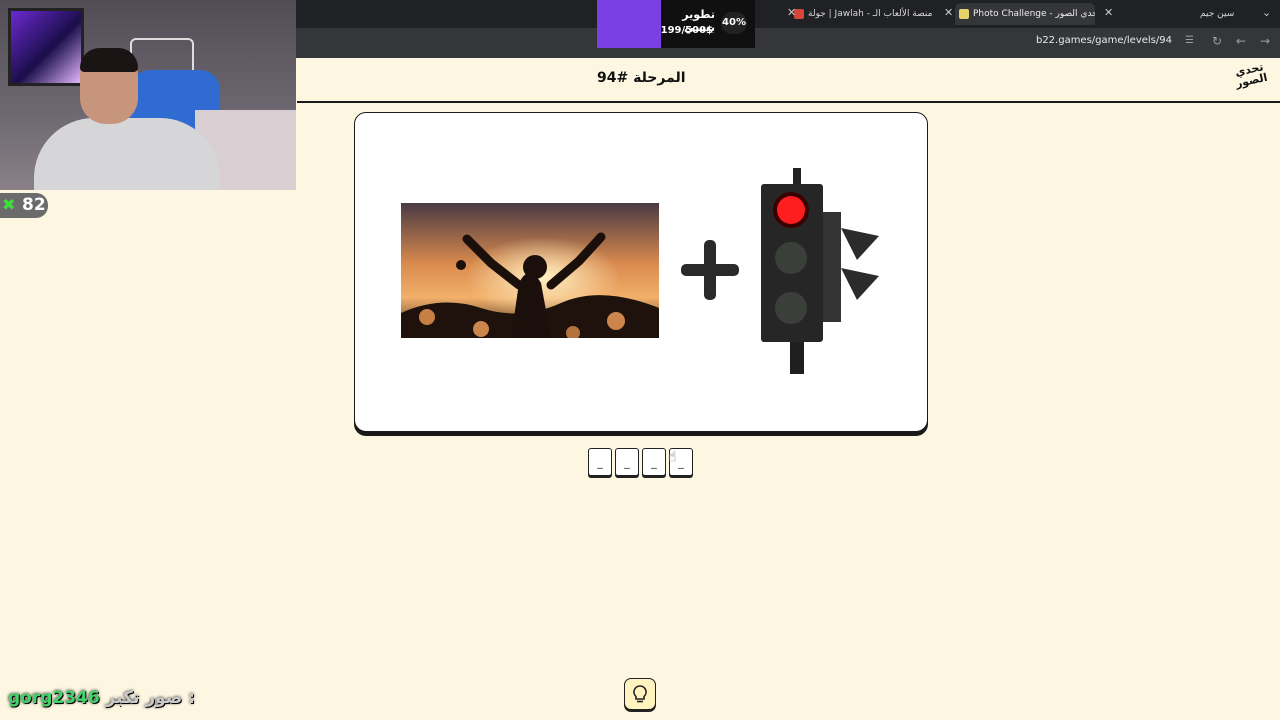 This screenshot has height=720, width=1280. What do you see at coordinates (964, 13) in the screenshot?
I see `favicon-icon` at bounding box center [964, 13].